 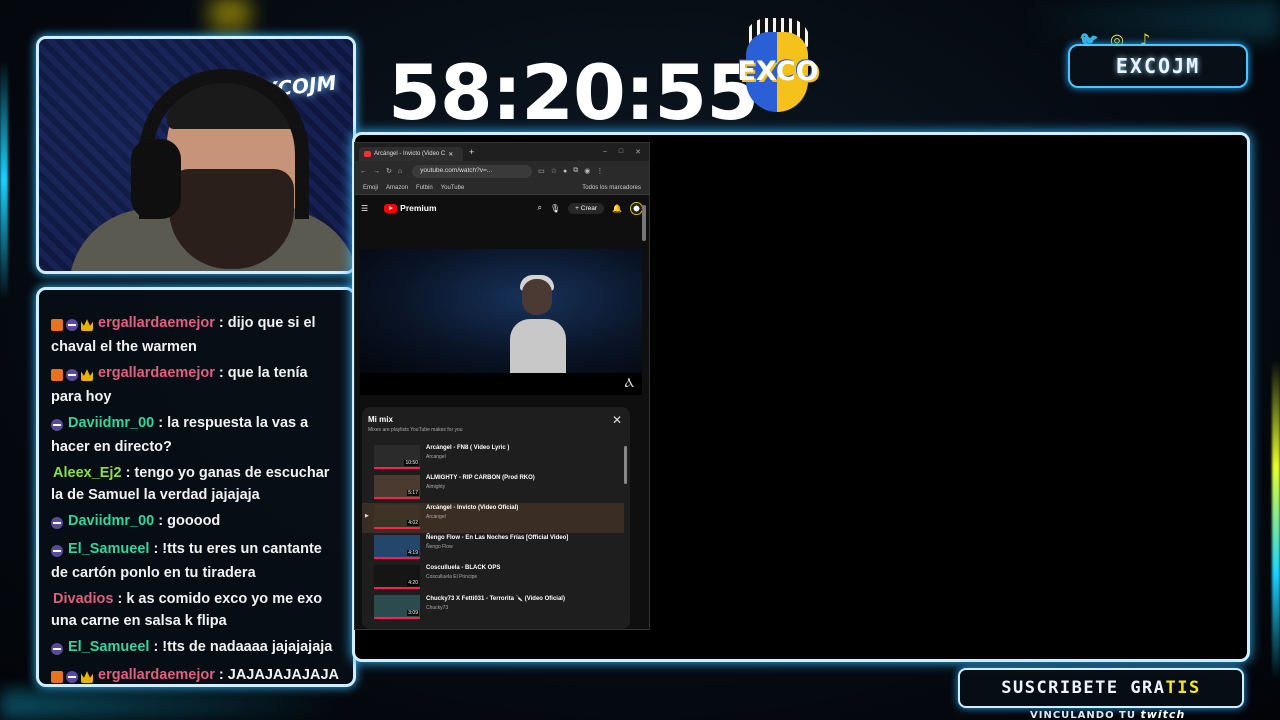 I want to click on neon-streak, so click(x=4, y=180).